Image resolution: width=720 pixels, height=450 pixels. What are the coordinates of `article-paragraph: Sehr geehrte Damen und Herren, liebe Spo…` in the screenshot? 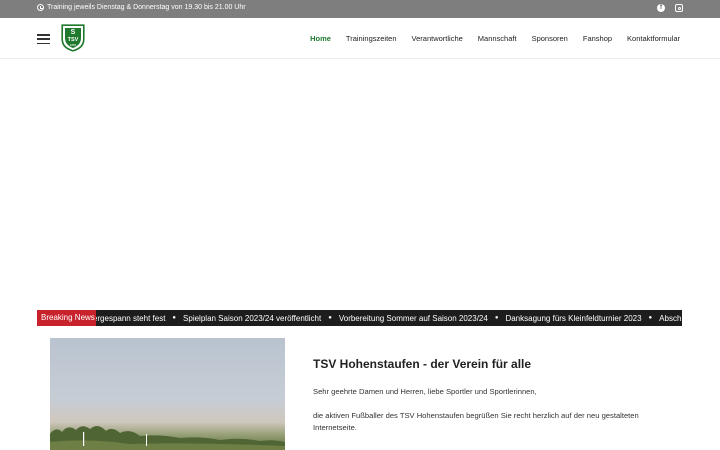 It's located at (425, 391).